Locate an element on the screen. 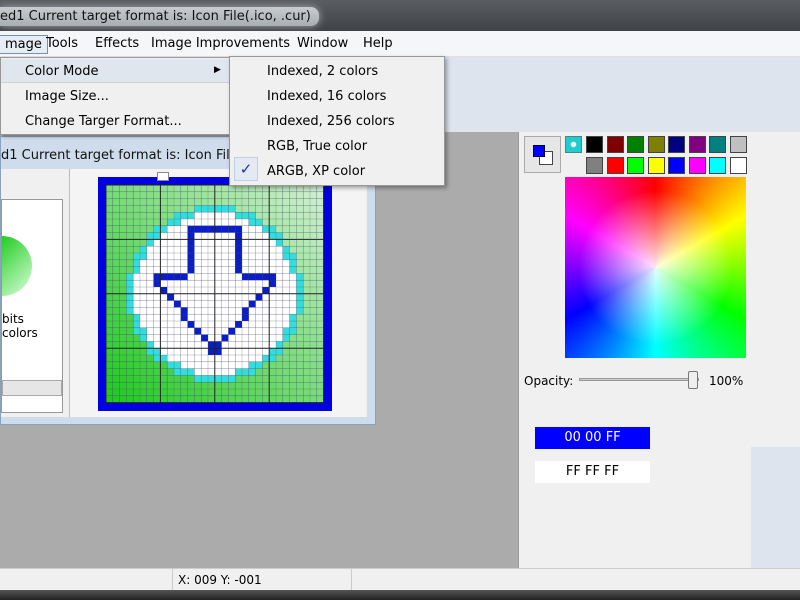  checkmark-icon: ✓ is located at coordinates (246, 169).